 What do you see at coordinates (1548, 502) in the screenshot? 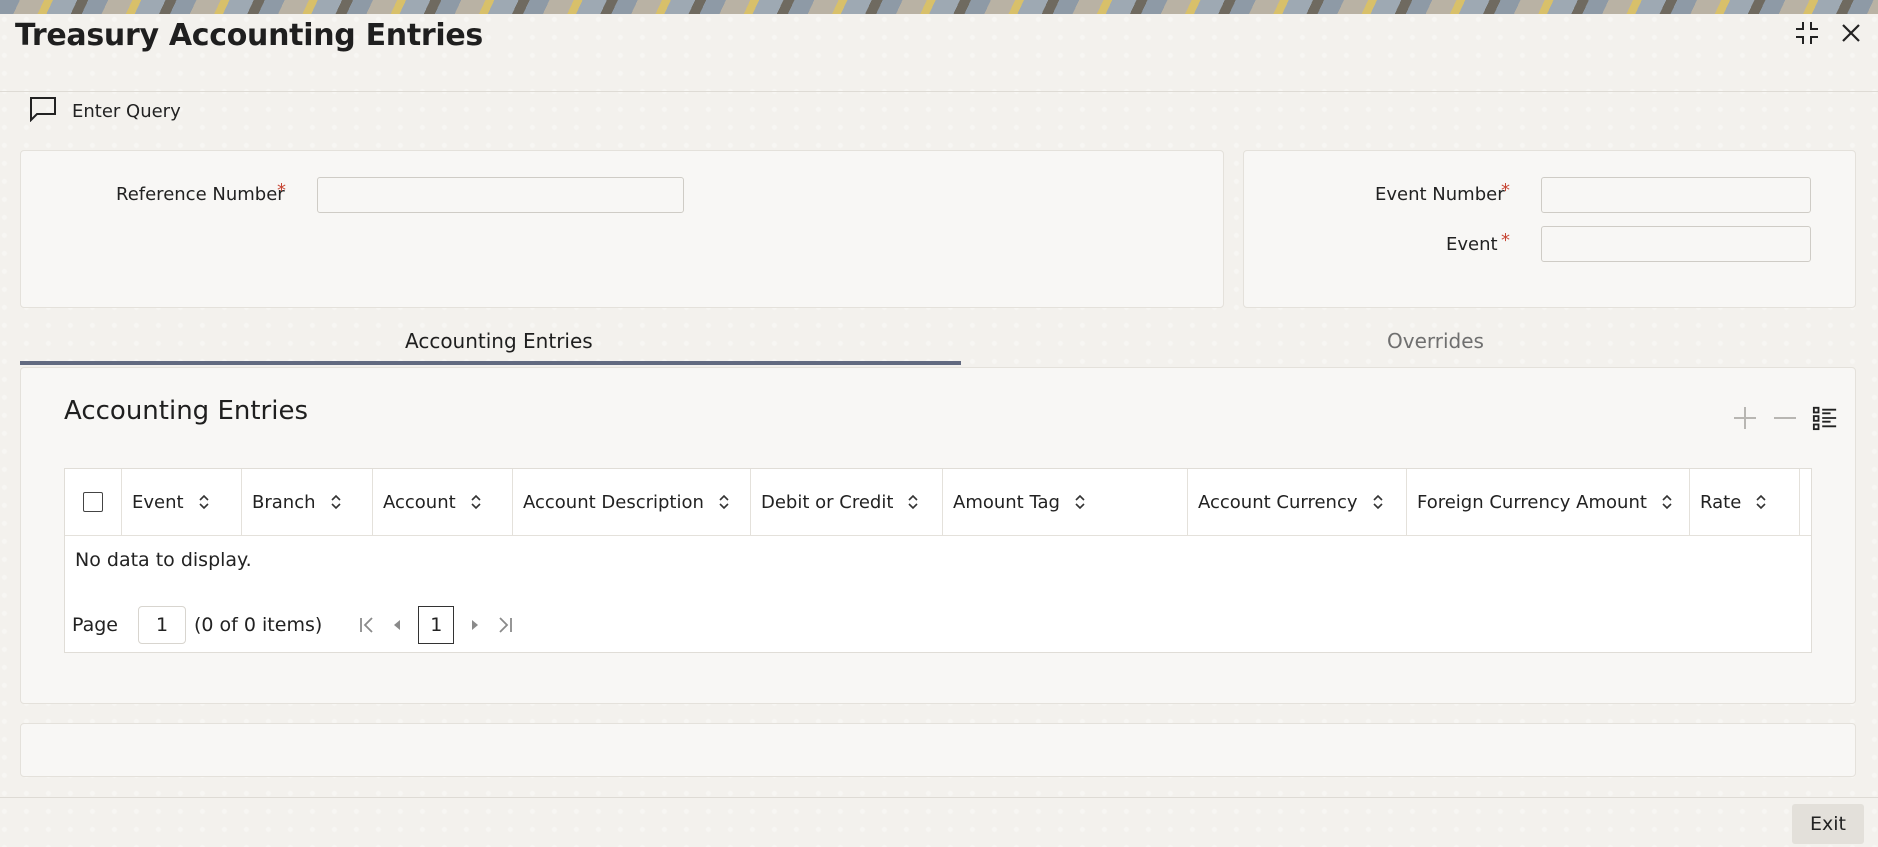
I see `column-header-foreign-currency-amount: Foreign Currency Amount` at bounding box center [1548, 502].